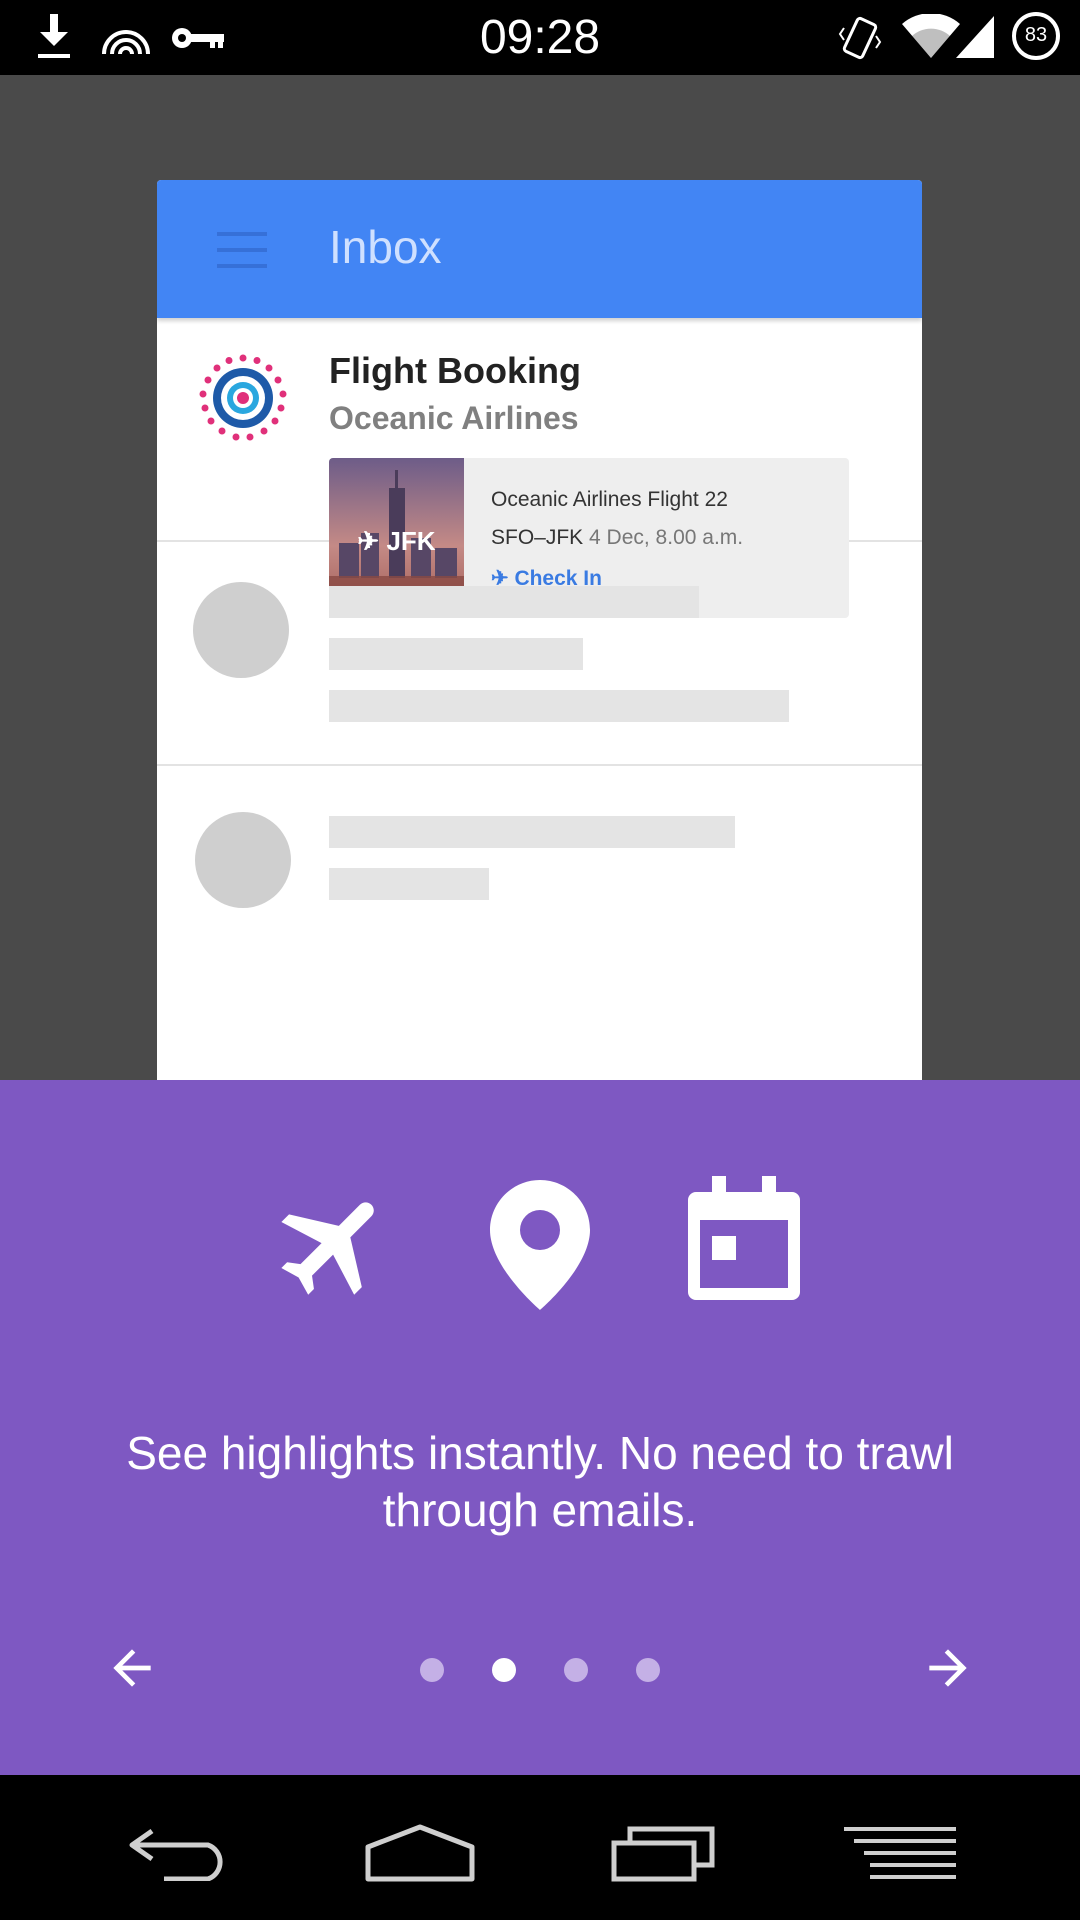  I want to click on recent-apps-button-icon, so click(663, 1853).